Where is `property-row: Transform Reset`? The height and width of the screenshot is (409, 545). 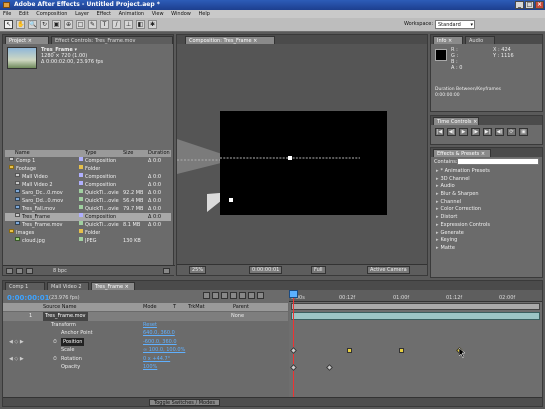 property-row: Transform Reset is located at coordinates (145, 325).